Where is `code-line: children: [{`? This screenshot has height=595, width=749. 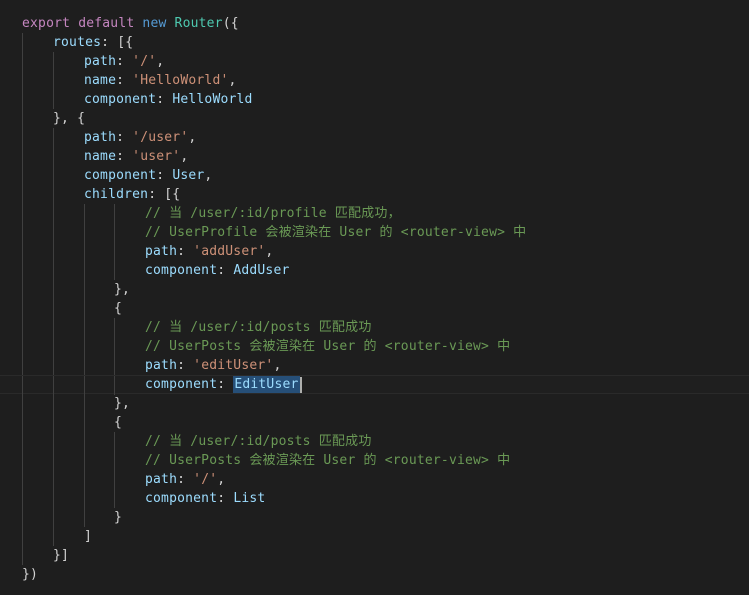 code-line: children: [{ is located at coordinates (374, 194).